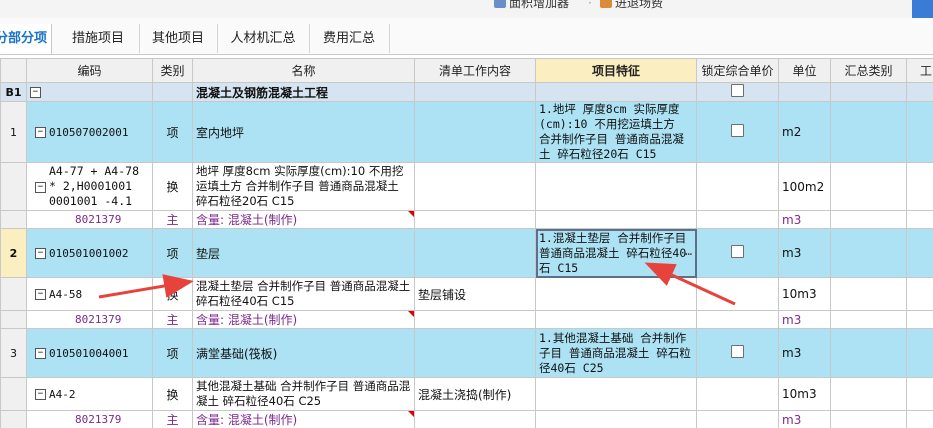 The width and height of the screenshot is (933, 428). What do you see at coordinates (89, 132) in the screenshot?
I see `code-cell: −010507002001` at bounding box center [89, 132].